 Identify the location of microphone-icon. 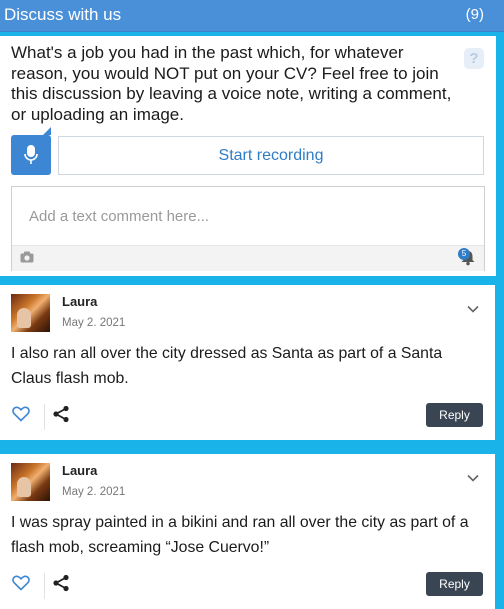
(31, 154).